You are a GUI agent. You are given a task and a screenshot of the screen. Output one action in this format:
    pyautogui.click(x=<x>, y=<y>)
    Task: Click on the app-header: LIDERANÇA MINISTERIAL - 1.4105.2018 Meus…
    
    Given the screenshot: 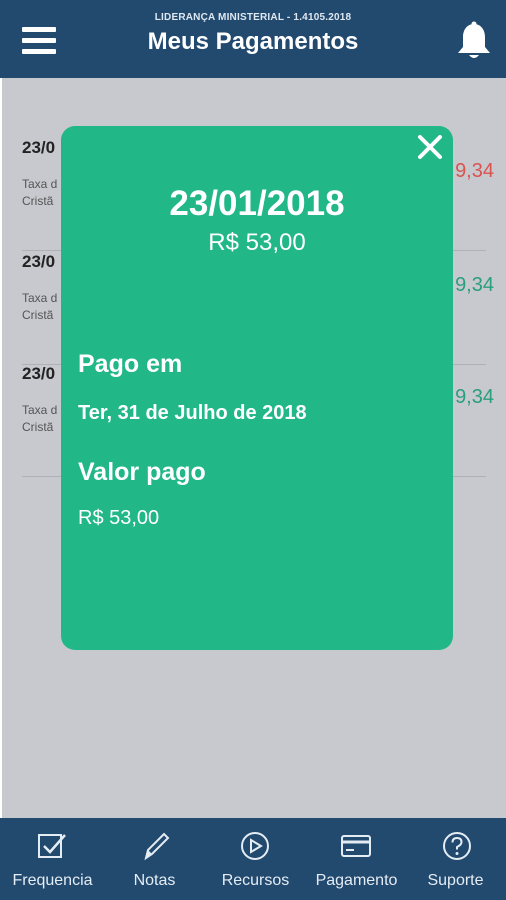 What is the action you would take?
    pyautogui.click(x=253, y=39)
    